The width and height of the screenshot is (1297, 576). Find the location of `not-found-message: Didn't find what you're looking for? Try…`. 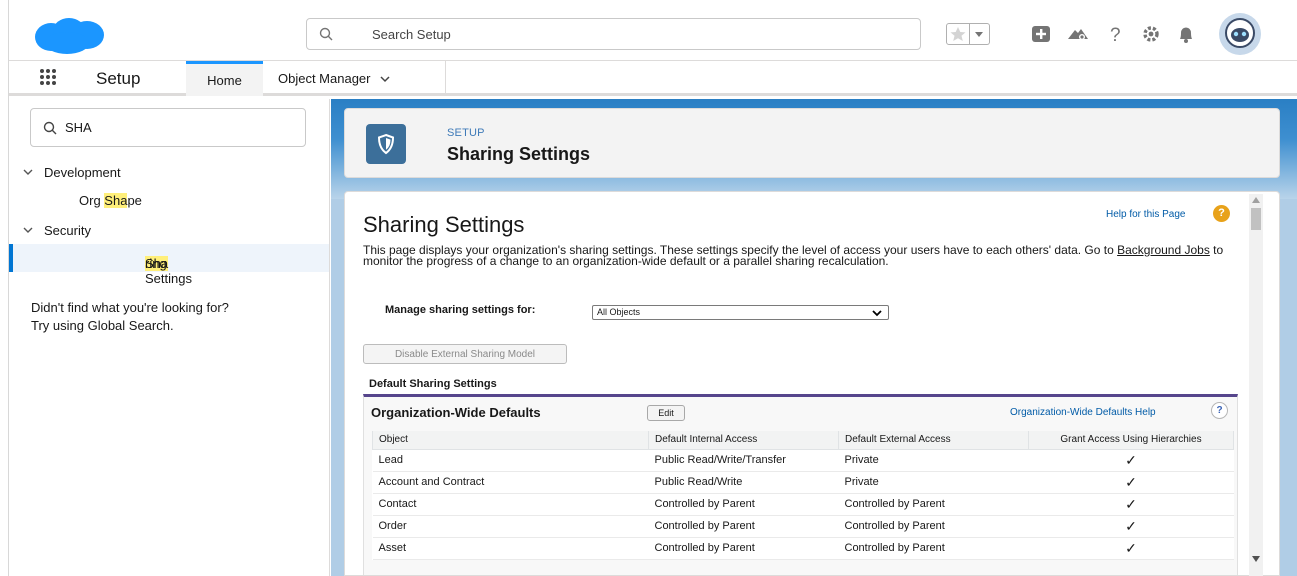

not-found-message: Didn't find what you're looking for? Try… is located at coordinates (176, 317).